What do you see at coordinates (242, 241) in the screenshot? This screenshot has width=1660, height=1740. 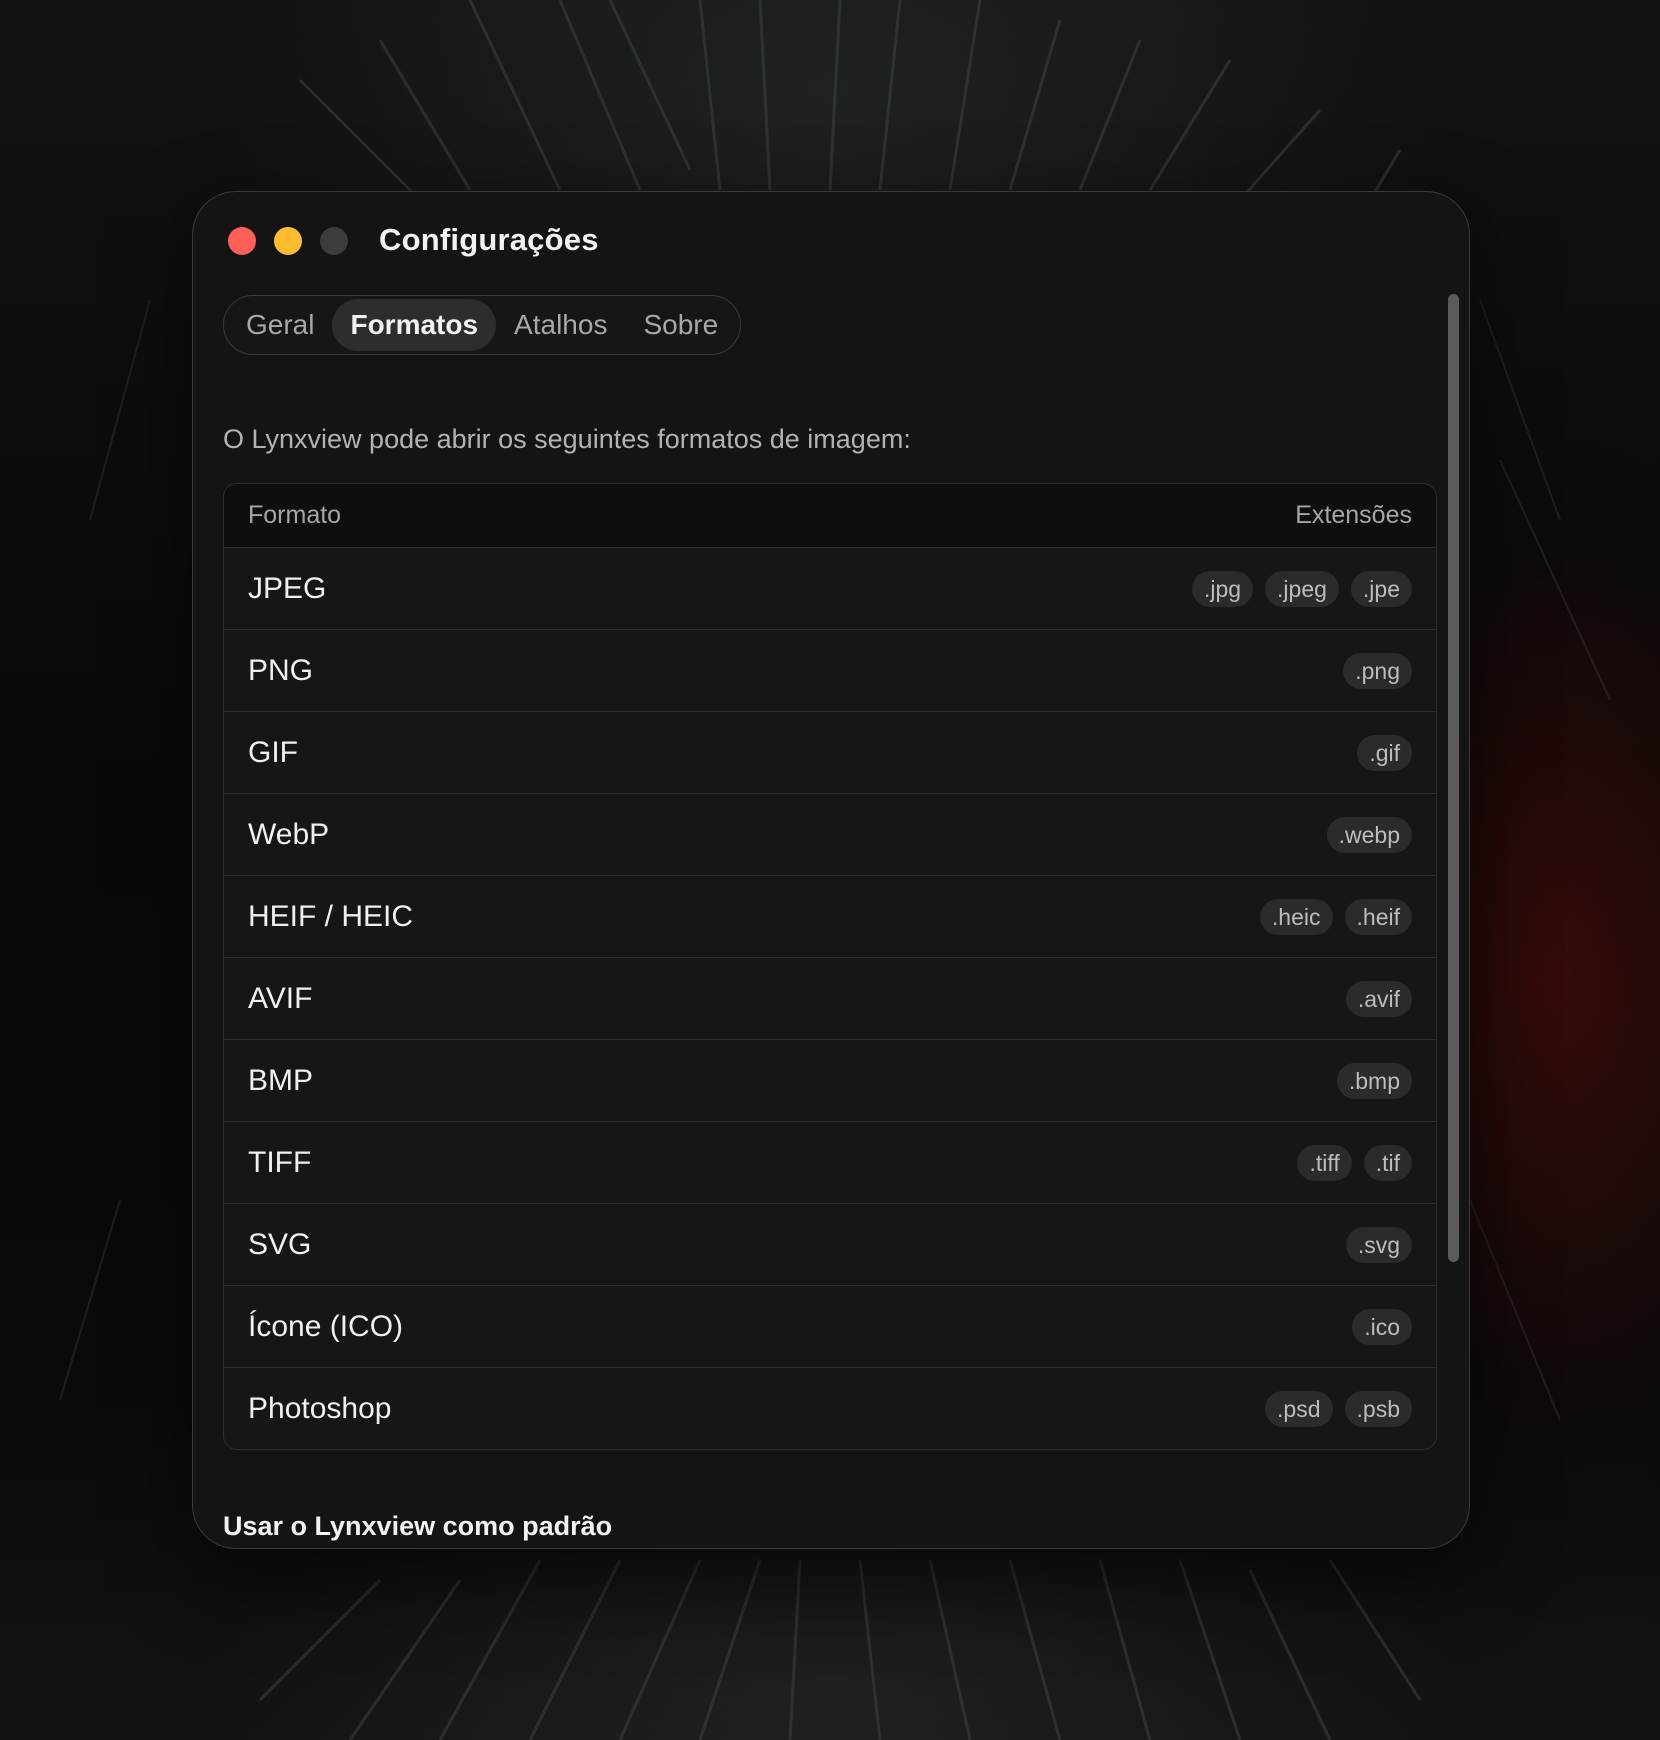 I see `close-button` at bounding box center [242, 241].